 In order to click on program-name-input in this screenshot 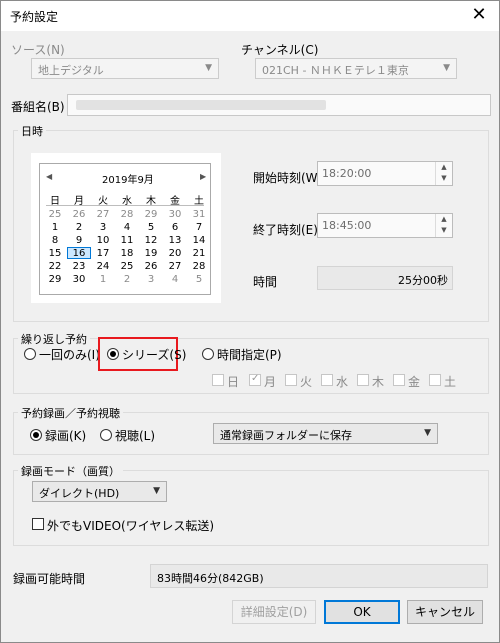, I will do `click(279, 105)`.